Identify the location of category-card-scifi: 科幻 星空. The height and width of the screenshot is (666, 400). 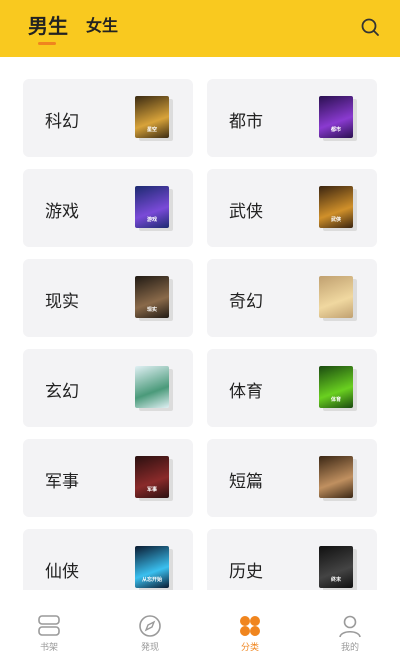
(108, 118).